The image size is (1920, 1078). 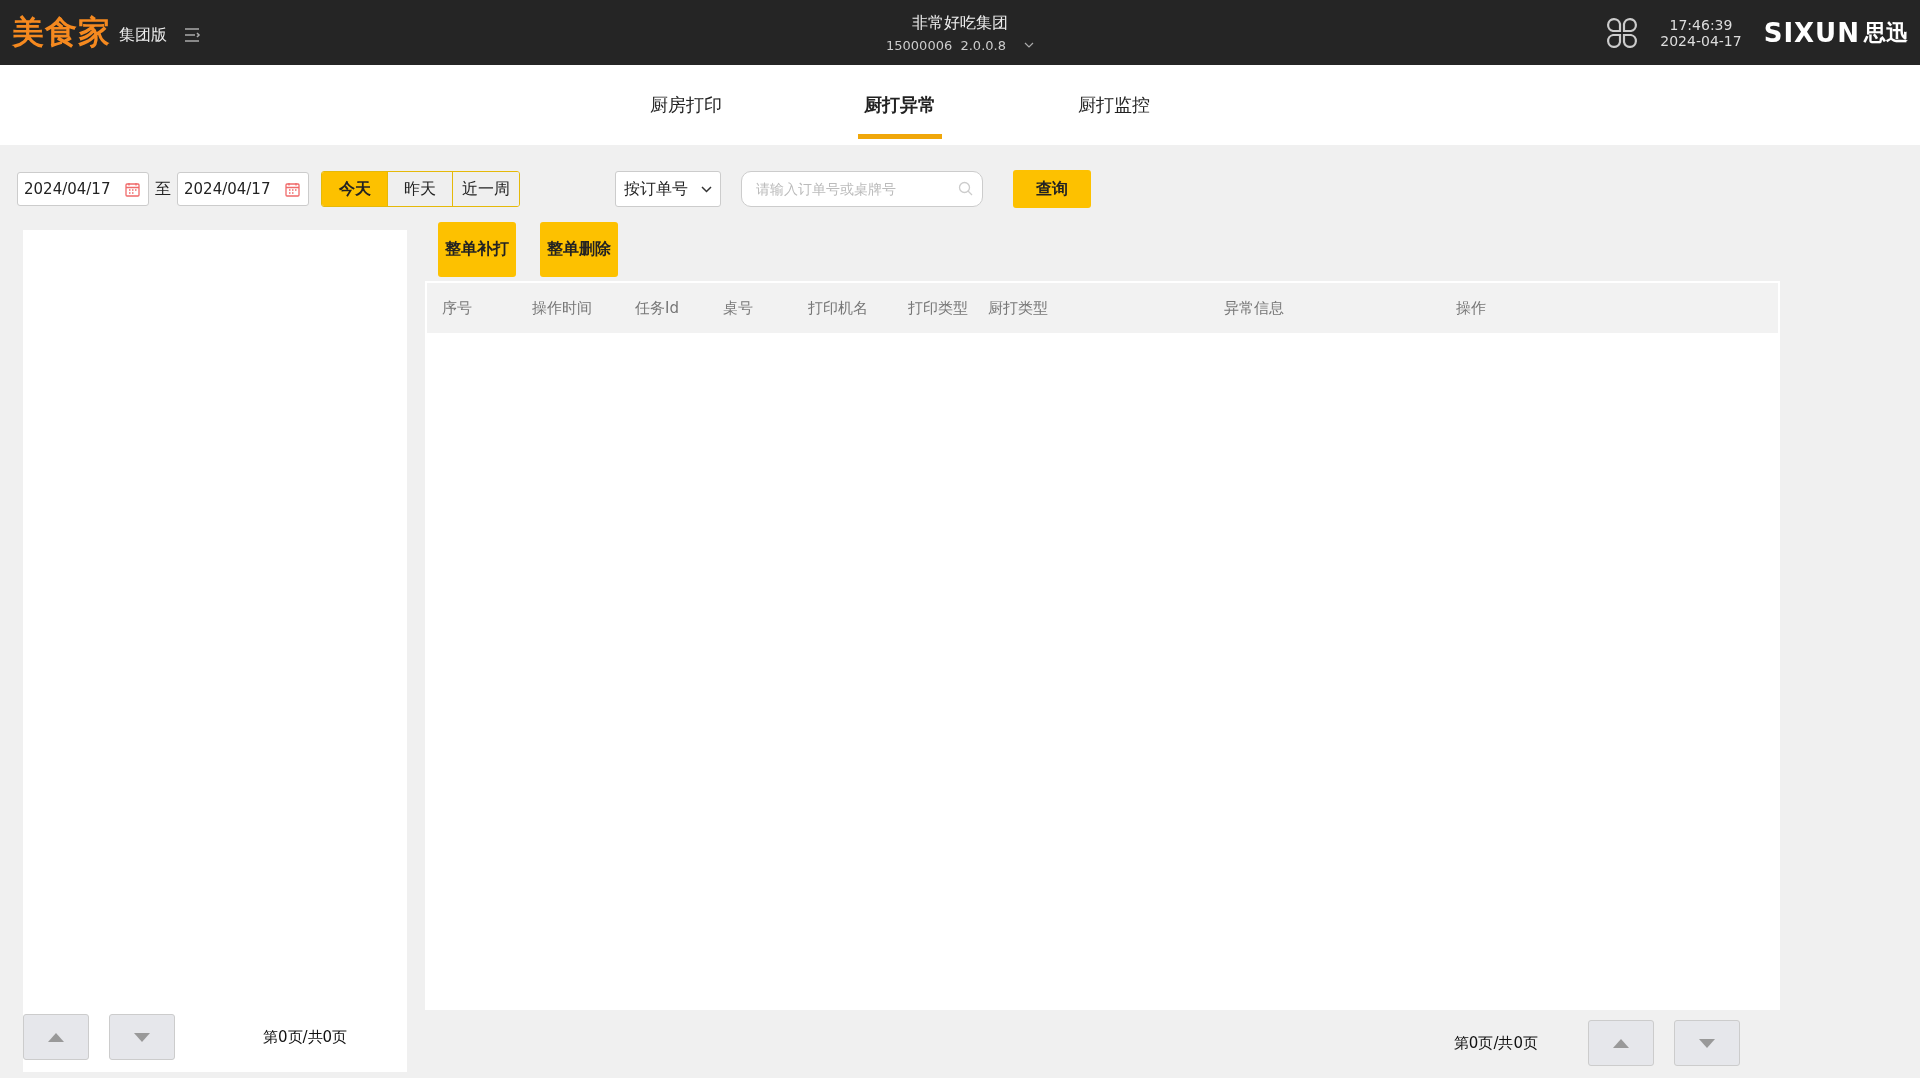 What do you see at coordinates (686, 105) in the screenshot?
I see `tab: 厨房打印` at bounding box center [686, 105].